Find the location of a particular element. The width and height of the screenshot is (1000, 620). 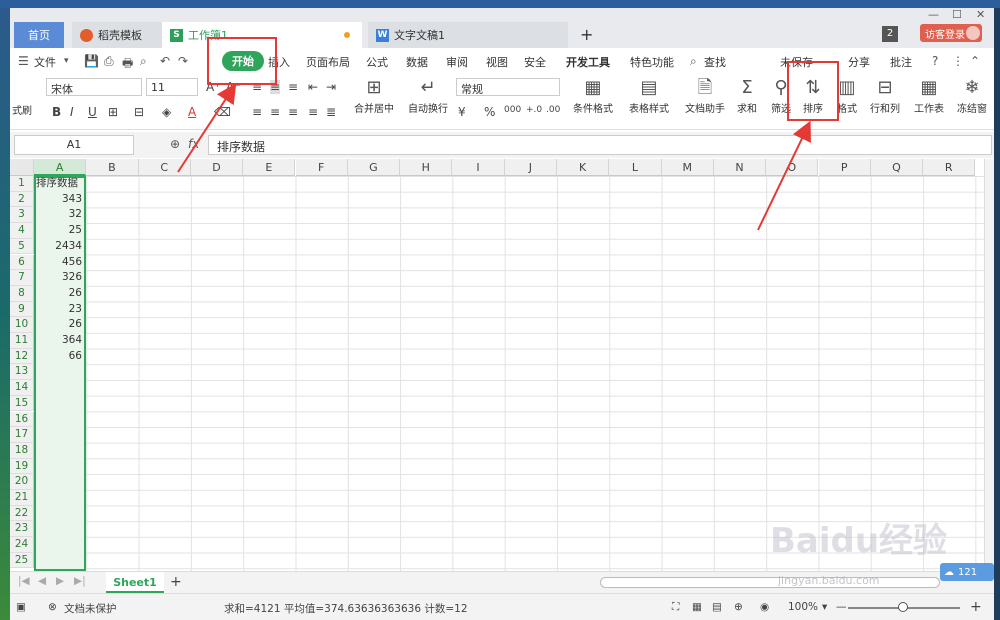

tab-document: W 文字文稿1 is located at coordinates (468, 35).